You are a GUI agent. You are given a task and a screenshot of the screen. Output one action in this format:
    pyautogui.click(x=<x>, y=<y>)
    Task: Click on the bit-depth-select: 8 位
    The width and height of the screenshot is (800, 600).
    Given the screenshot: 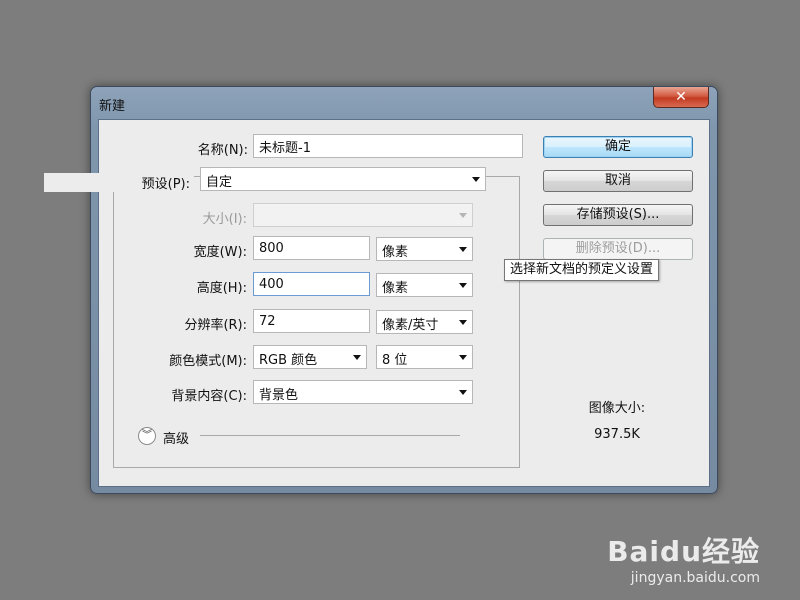 What is the action you would take?
    pyautogui.click(x=424, y=357)
    